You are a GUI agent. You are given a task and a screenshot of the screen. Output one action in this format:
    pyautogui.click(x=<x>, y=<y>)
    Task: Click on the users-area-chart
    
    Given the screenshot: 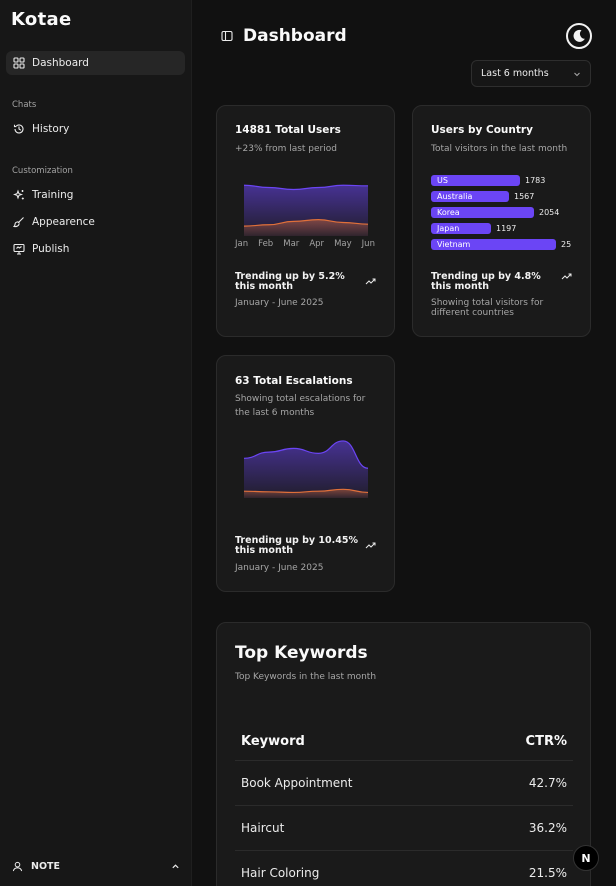 What is the action you would take?
    pyautogui.click(x=306, y=210)
    